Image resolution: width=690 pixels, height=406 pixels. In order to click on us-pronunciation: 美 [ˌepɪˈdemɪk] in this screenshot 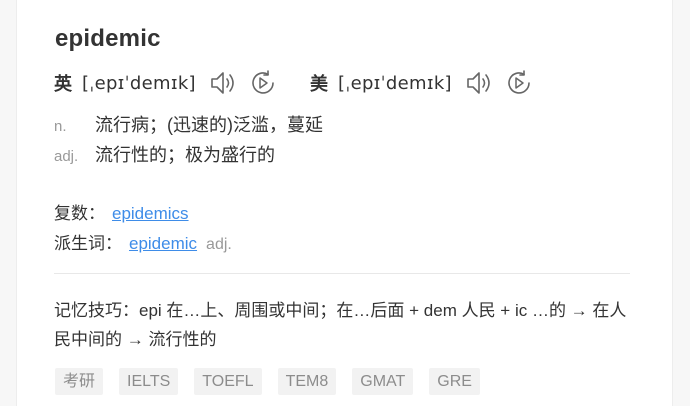, I will do `click(422, 83)`.